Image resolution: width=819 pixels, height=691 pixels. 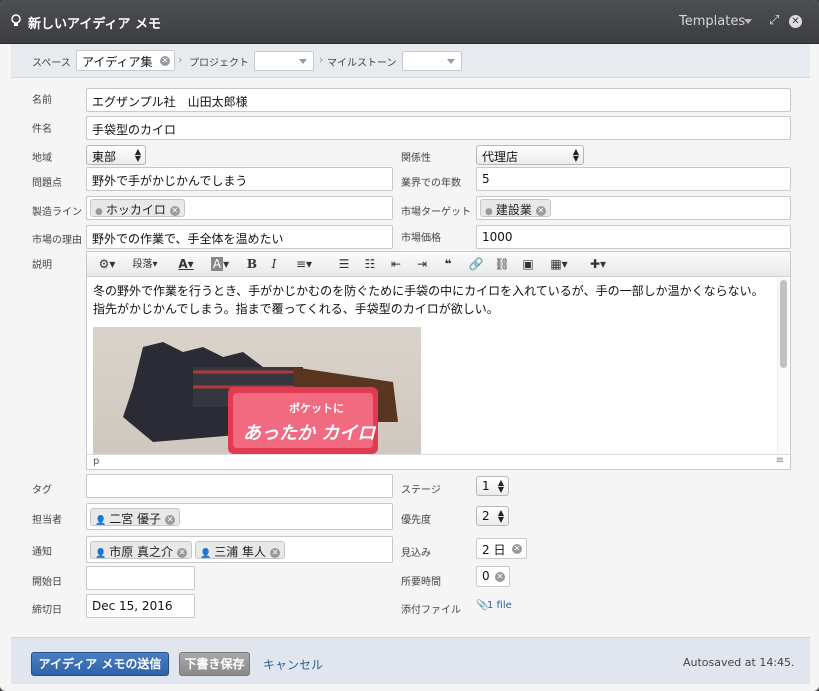 What do you see at coordinates (559, 264) in the screenshot?
I see `table-icon: ▦▾` at bounding box center [559, 264].